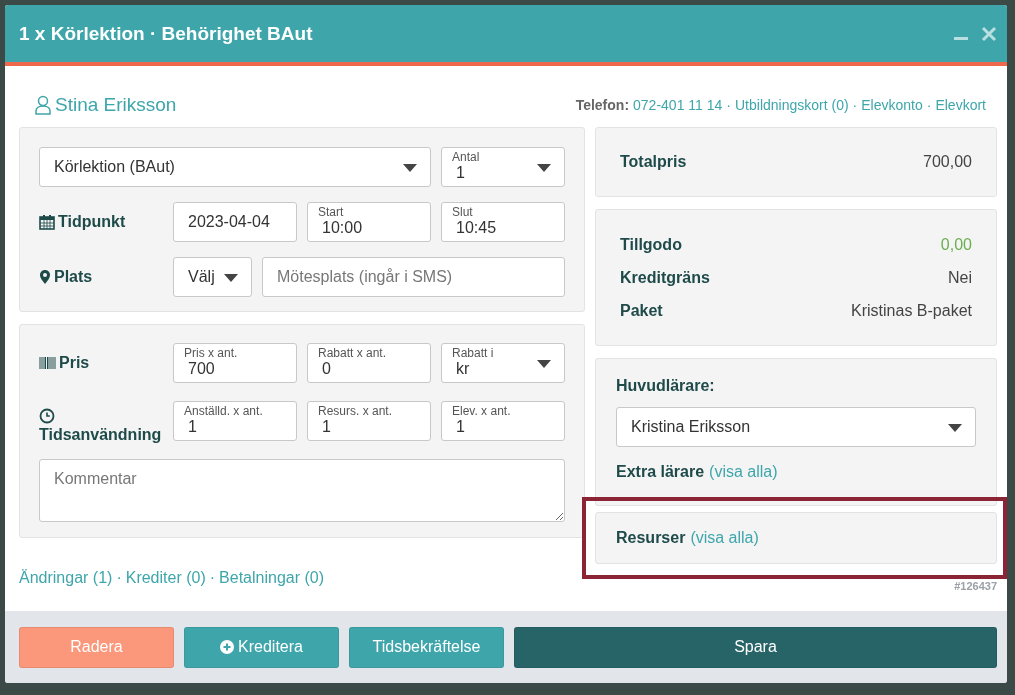  Describe the element at coordinates (74, 363) in the screenshot. I see `field-label: Pris` at that location.